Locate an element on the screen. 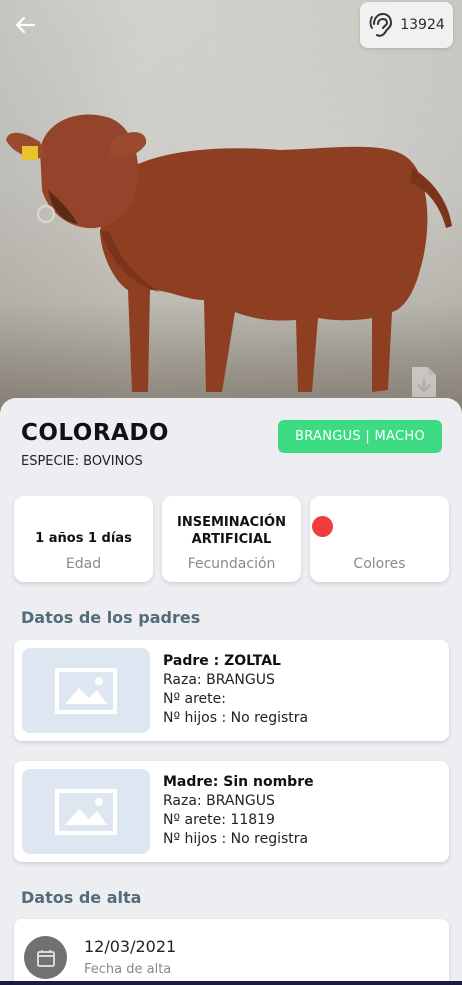 Image resolution: width=462 pixels, height=985 pixels. father-tag: Nº arete: is located at coordinates (194, 699).